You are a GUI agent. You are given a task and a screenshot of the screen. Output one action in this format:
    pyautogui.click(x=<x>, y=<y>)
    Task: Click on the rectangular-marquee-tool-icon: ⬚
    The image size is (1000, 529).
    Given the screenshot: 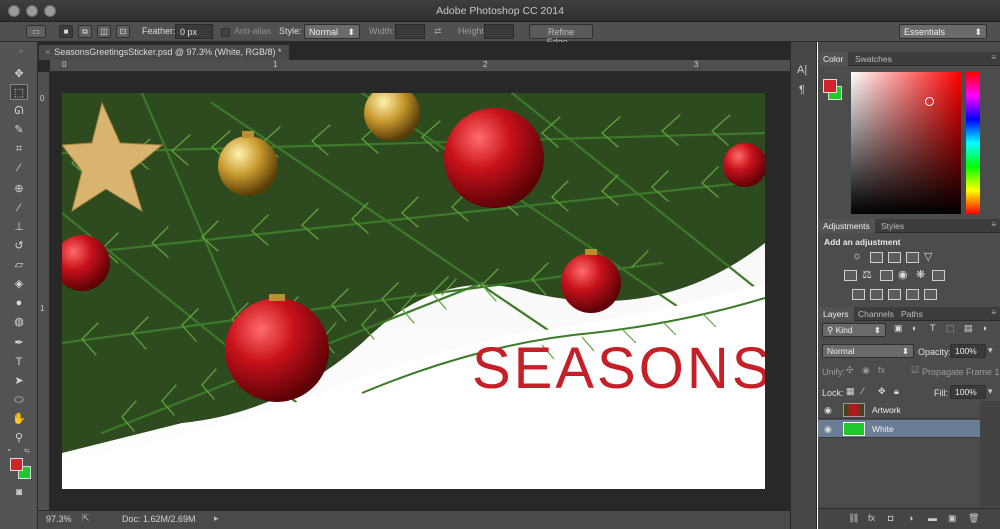 What is the action you would take?
    pyautogui.click(x=19, y=92)
    